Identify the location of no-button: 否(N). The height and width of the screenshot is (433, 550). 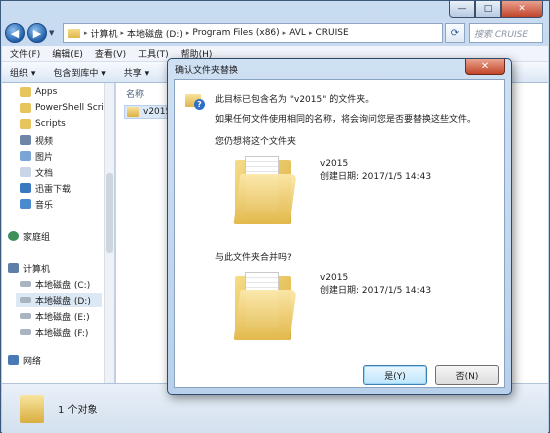
(467, 375).